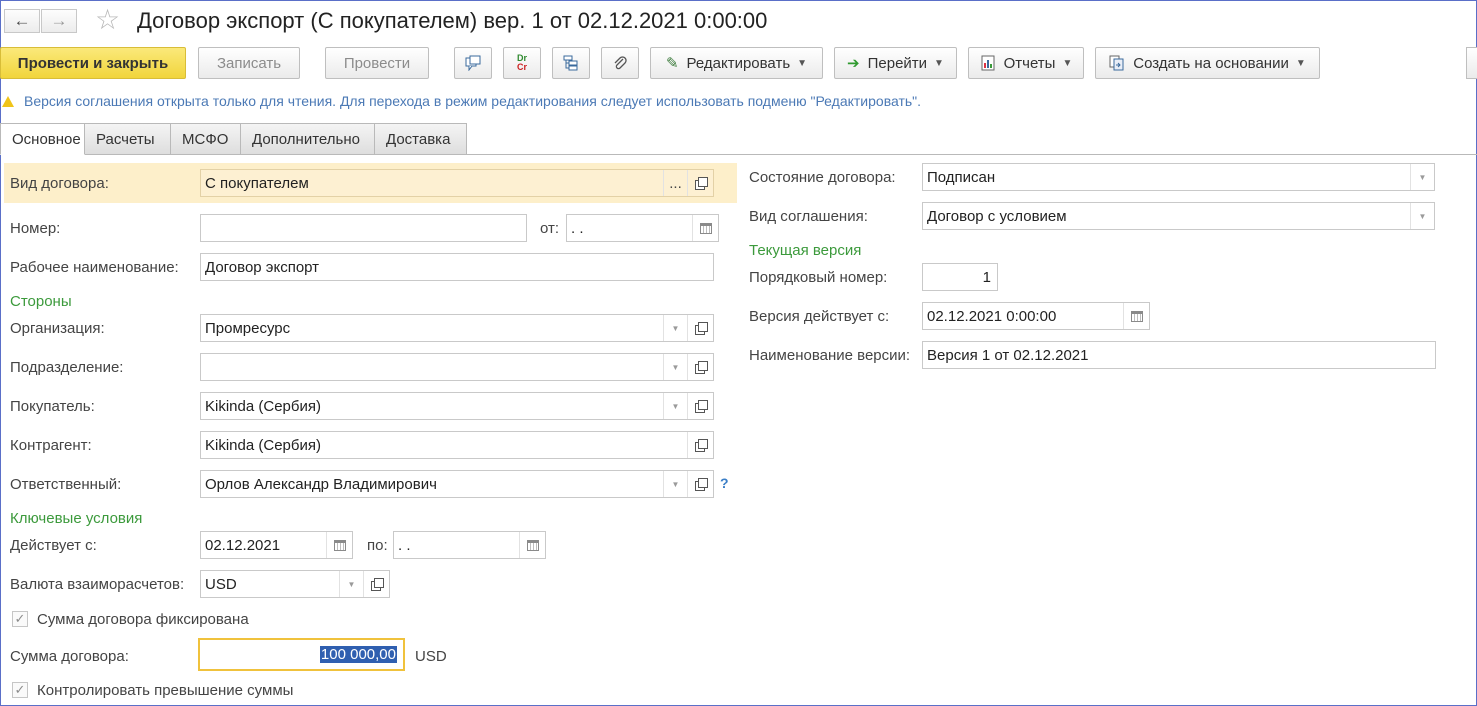 The image size is (1477, 706). Describe the element at coordinates (1178, 177) in the screenshot. I see `contract-state-field: Подписан ▼` at that location.